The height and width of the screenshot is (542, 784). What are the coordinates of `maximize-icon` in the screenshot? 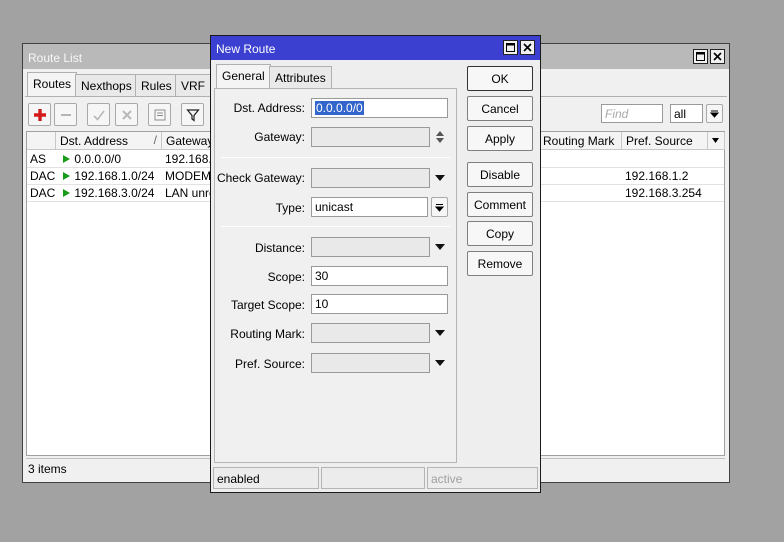 It's located at (510, 47).